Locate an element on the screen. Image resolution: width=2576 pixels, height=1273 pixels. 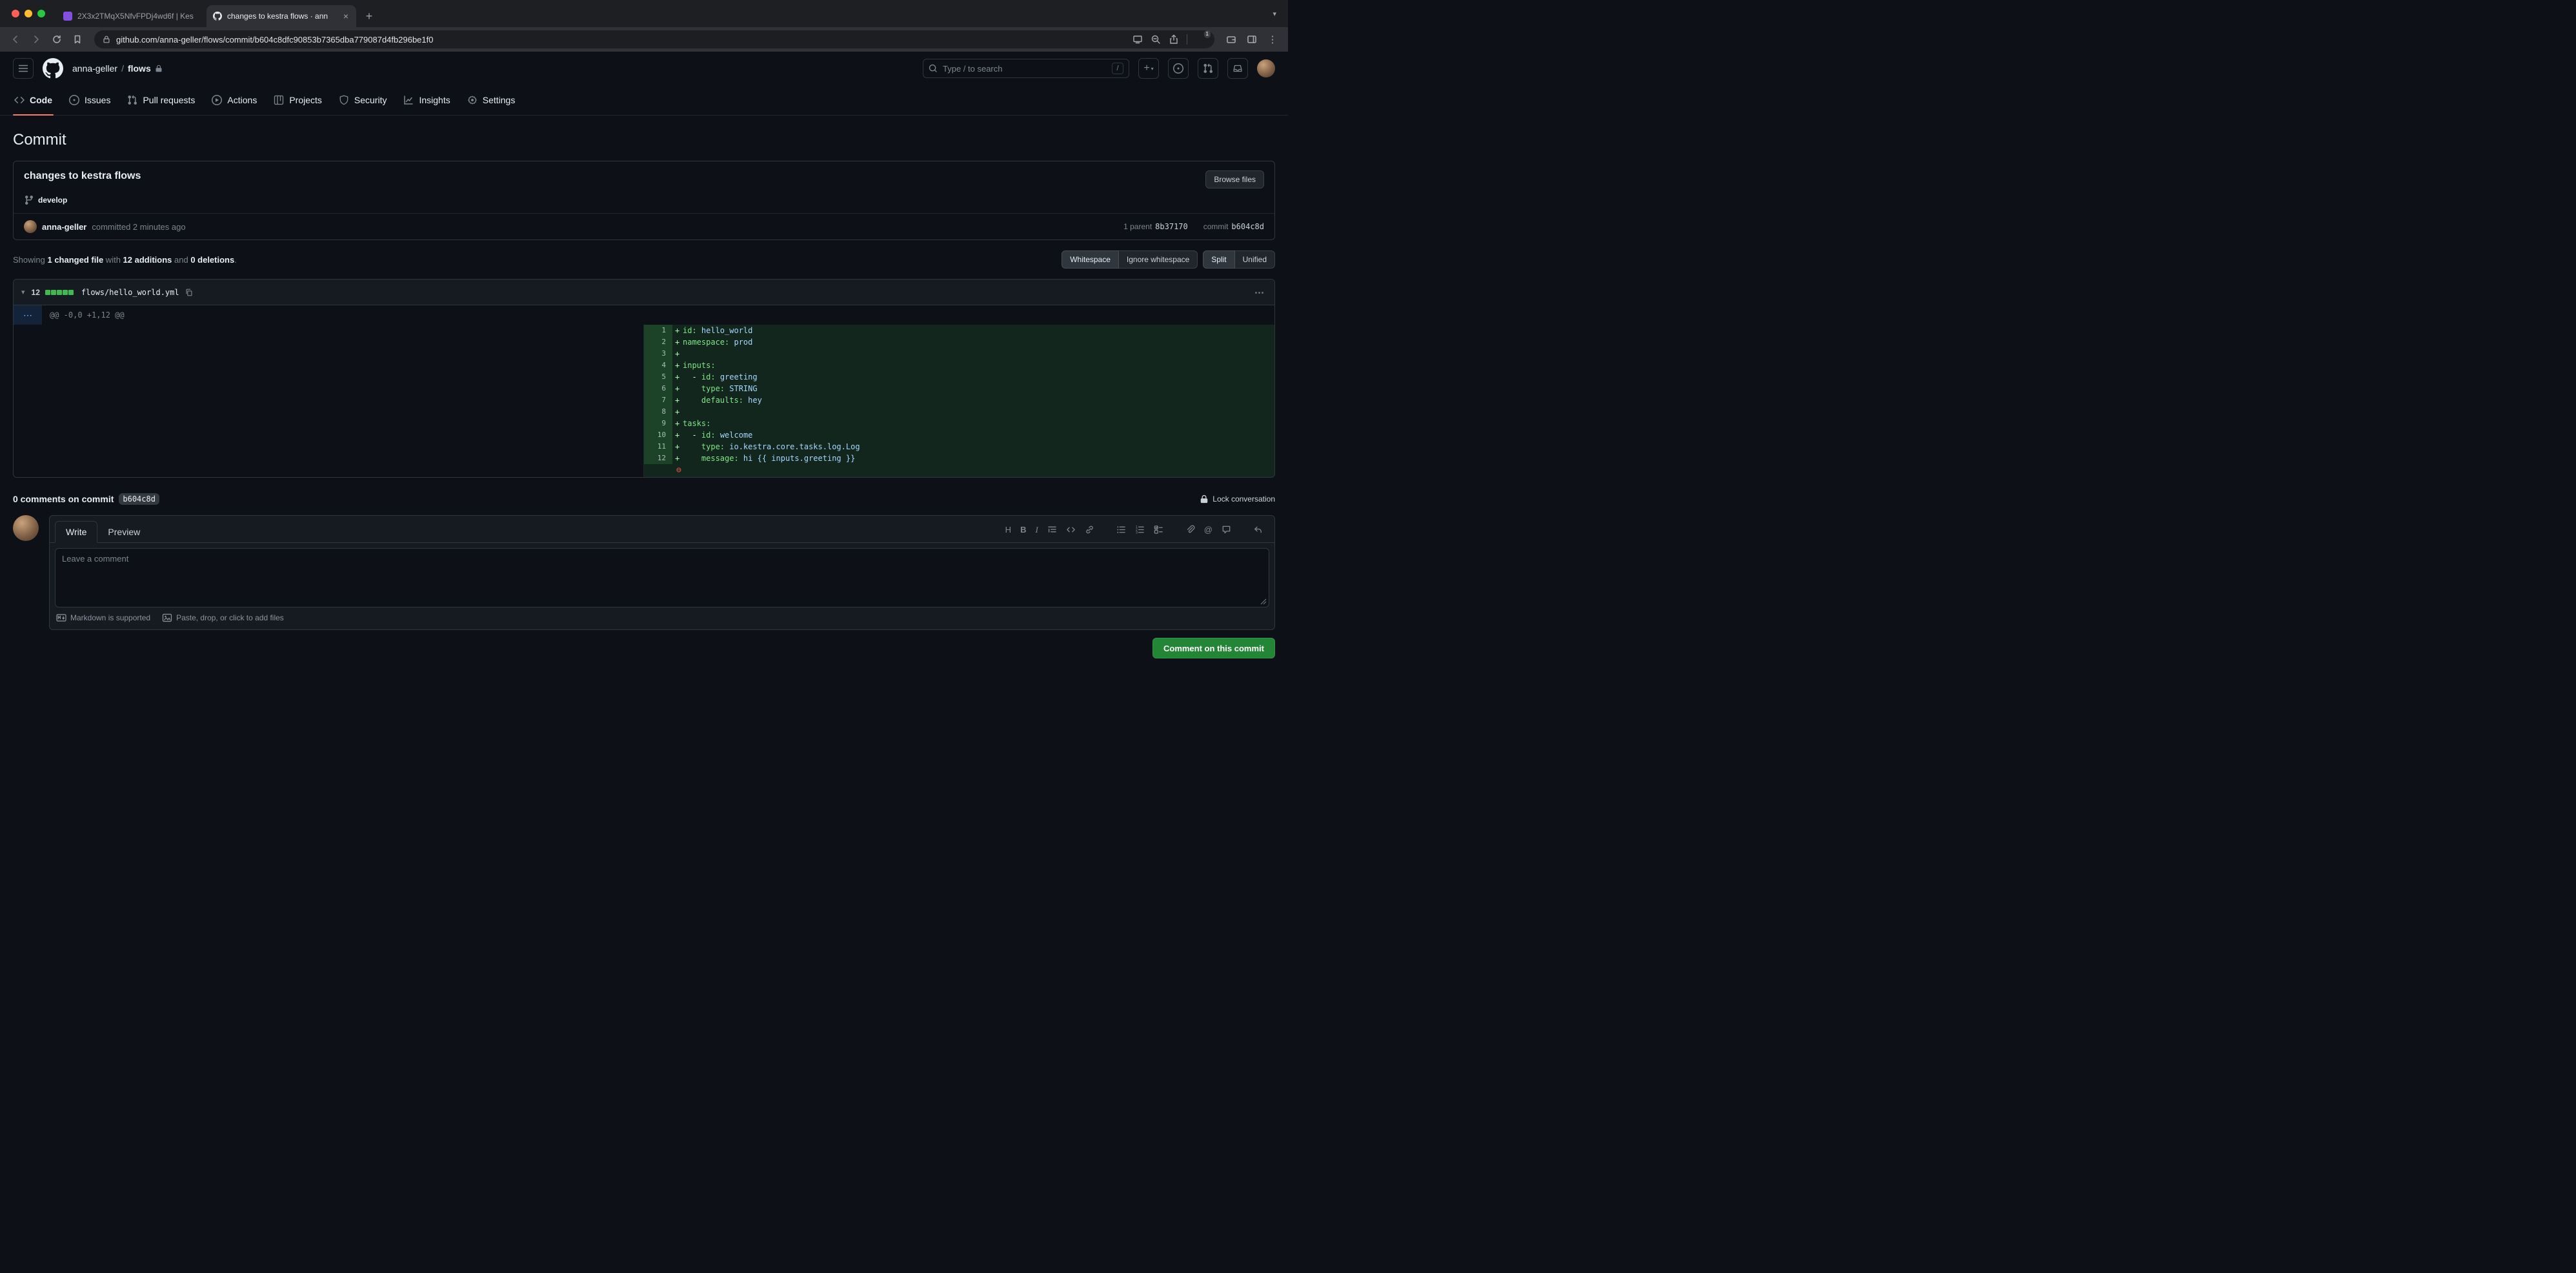
link-icon is located at coordinates (1089, 530).